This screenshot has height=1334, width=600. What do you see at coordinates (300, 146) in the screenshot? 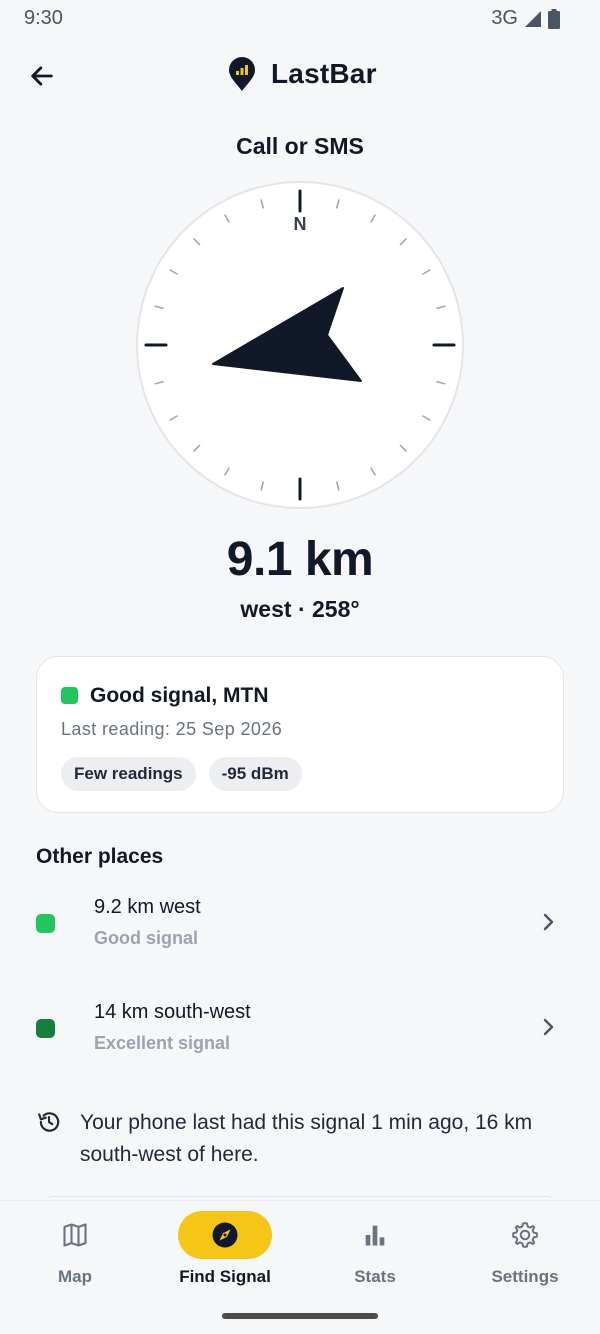
I see `mode-title: Call or SMS` at bounding box center [300, 146].